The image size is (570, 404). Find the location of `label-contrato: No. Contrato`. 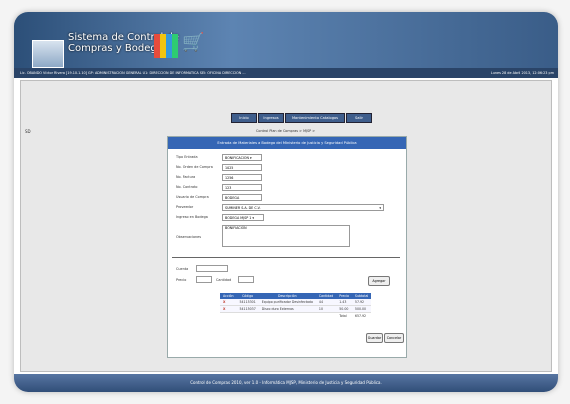

label-contrato: No. Contrato is located at coordinates (187, 187).